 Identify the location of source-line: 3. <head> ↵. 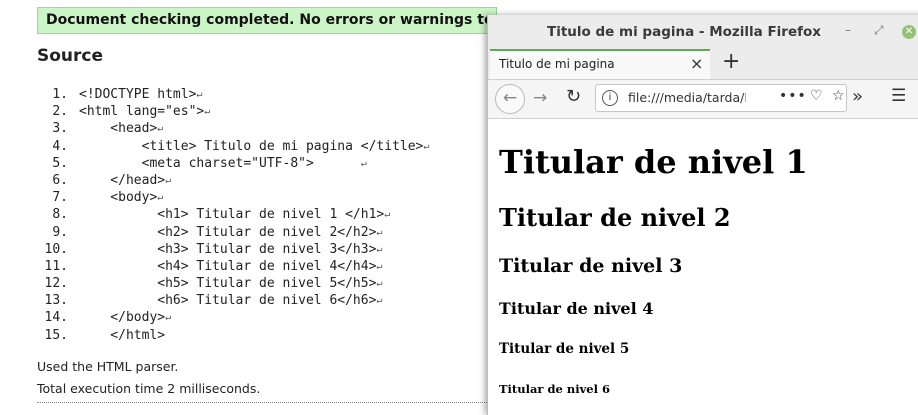
(108, 129).